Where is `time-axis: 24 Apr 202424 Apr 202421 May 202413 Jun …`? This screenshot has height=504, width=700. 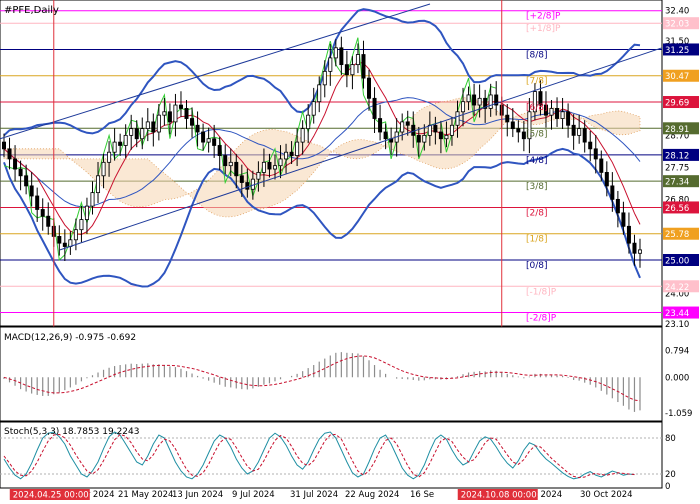 time-axis: 24 Apr 202424 Apr 202421 May 202413 Jun … is located at coordinates (321, 495).